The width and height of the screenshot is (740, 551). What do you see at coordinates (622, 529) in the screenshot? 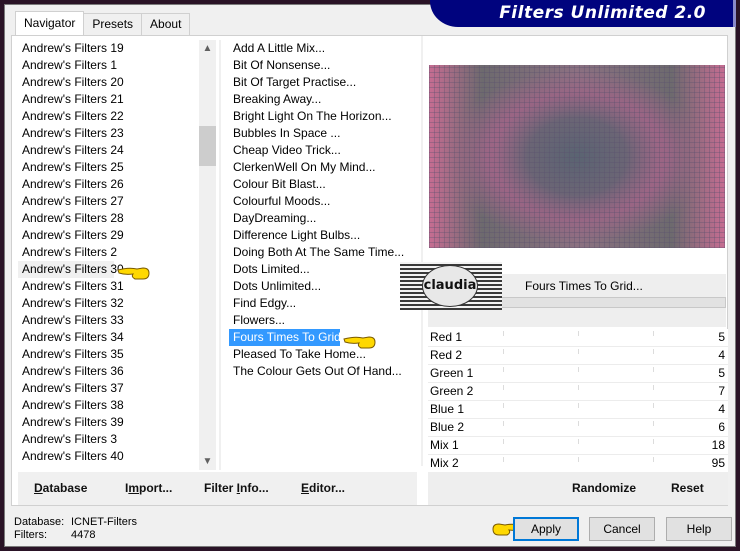
I see `cancel-button: Cancel` at bounding box center [622, 529].